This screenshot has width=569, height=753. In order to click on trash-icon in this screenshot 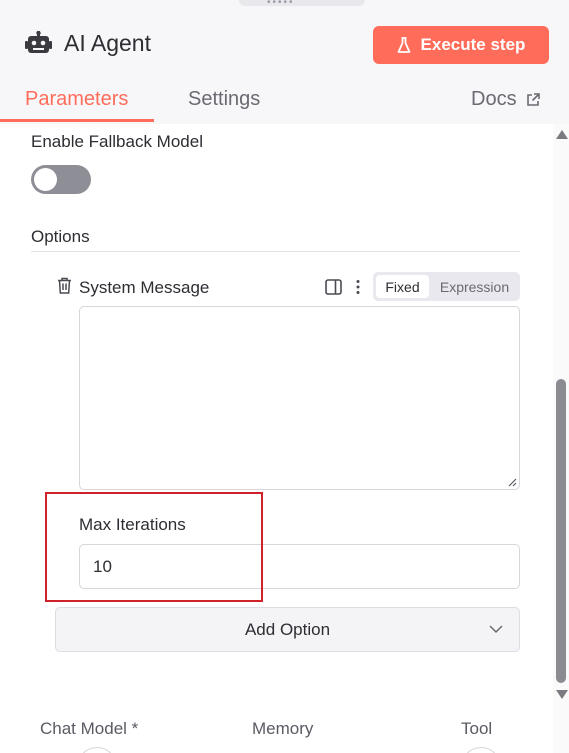, I will do `click(64, 285)`.